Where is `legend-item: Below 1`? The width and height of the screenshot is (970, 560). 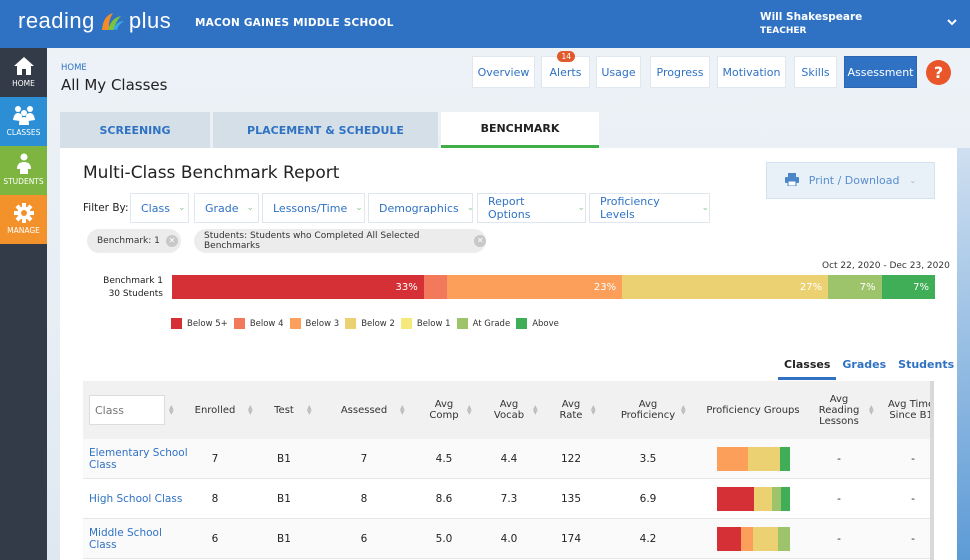 legend-item: Below 1 is located at coordinates (425, 323).